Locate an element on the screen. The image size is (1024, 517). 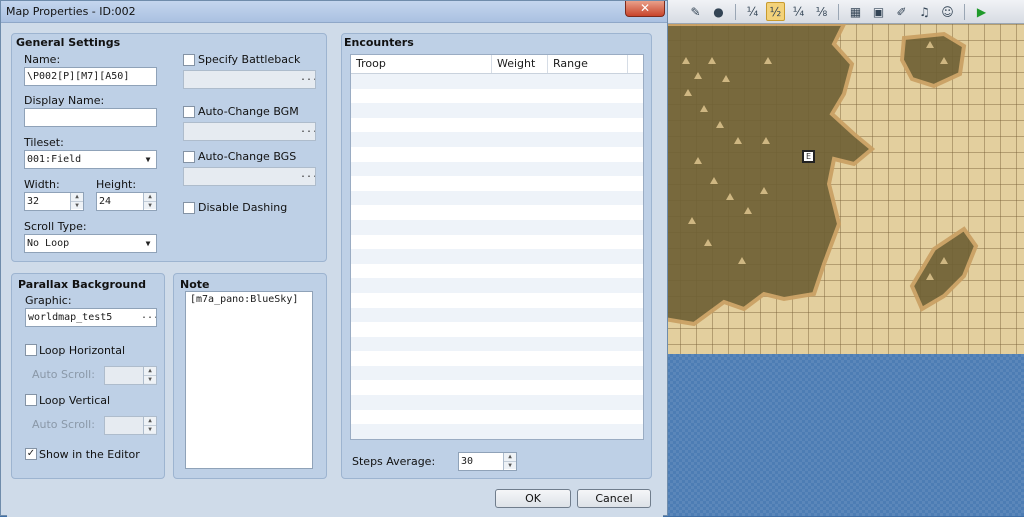
quarter-zoom-alt-icon: ¼ is located at coordinates (798, 11).